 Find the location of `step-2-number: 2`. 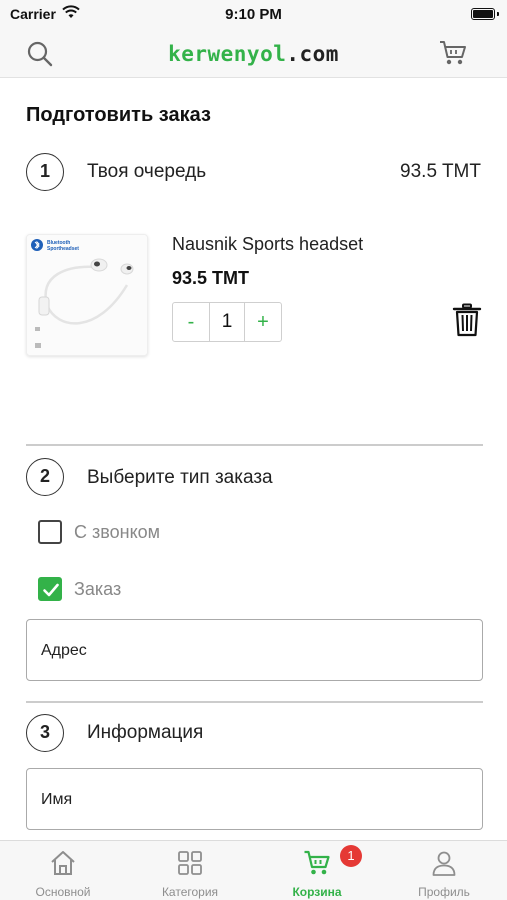

step-2-number: 2 is located at coordinates (45, 477).